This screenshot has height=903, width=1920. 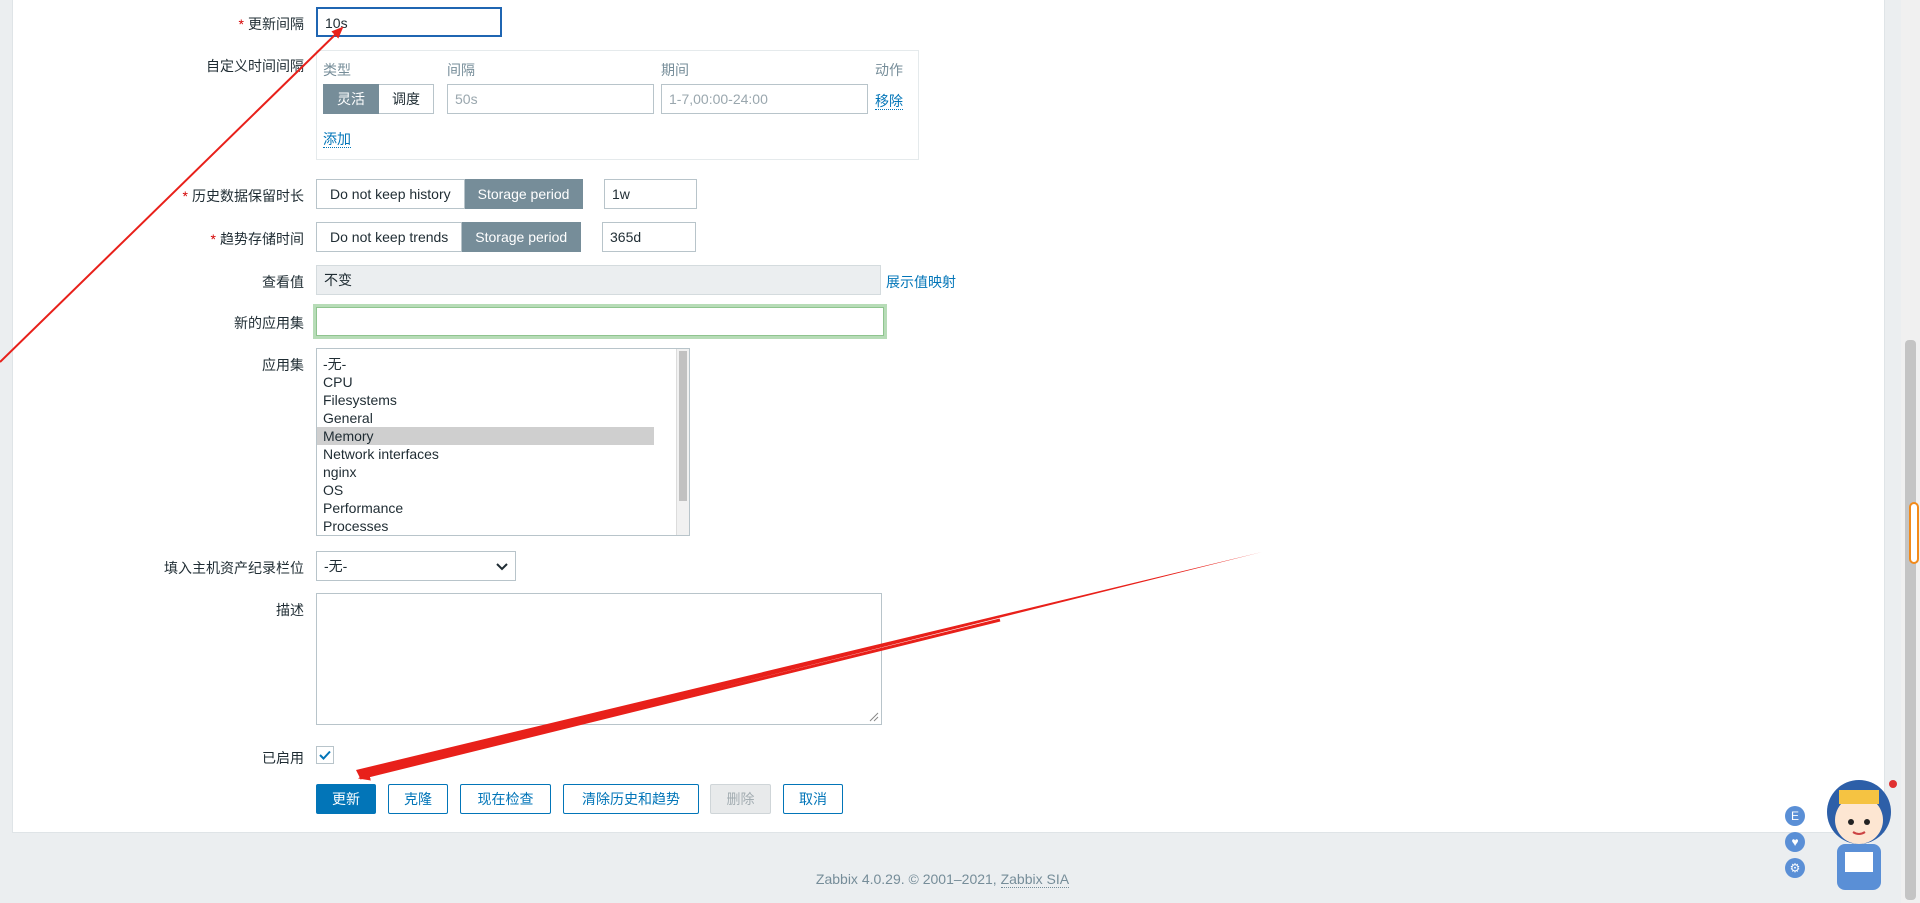 I want to click on description-label: 描述, so click(x=290, y=610).